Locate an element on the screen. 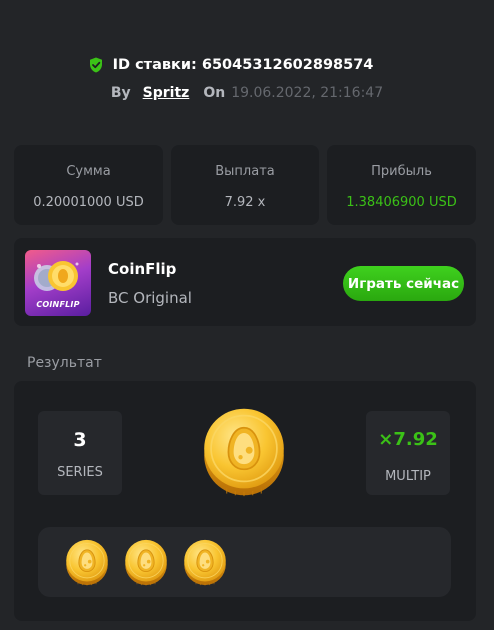 The image size is (494, 630). by-label: By is located at coordinates (120, 93).